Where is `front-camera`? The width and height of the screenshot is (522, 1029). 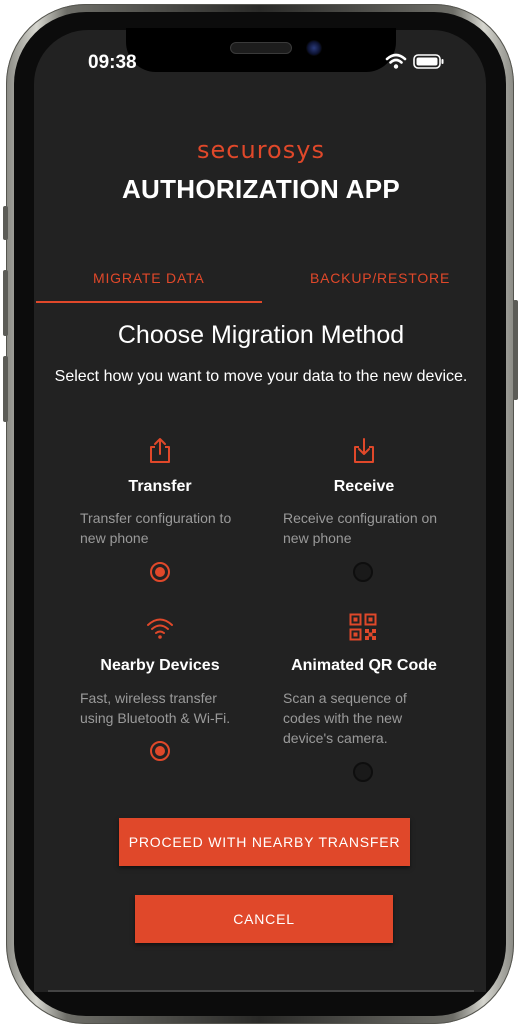
front-camera is located at coordinates (314, 48).